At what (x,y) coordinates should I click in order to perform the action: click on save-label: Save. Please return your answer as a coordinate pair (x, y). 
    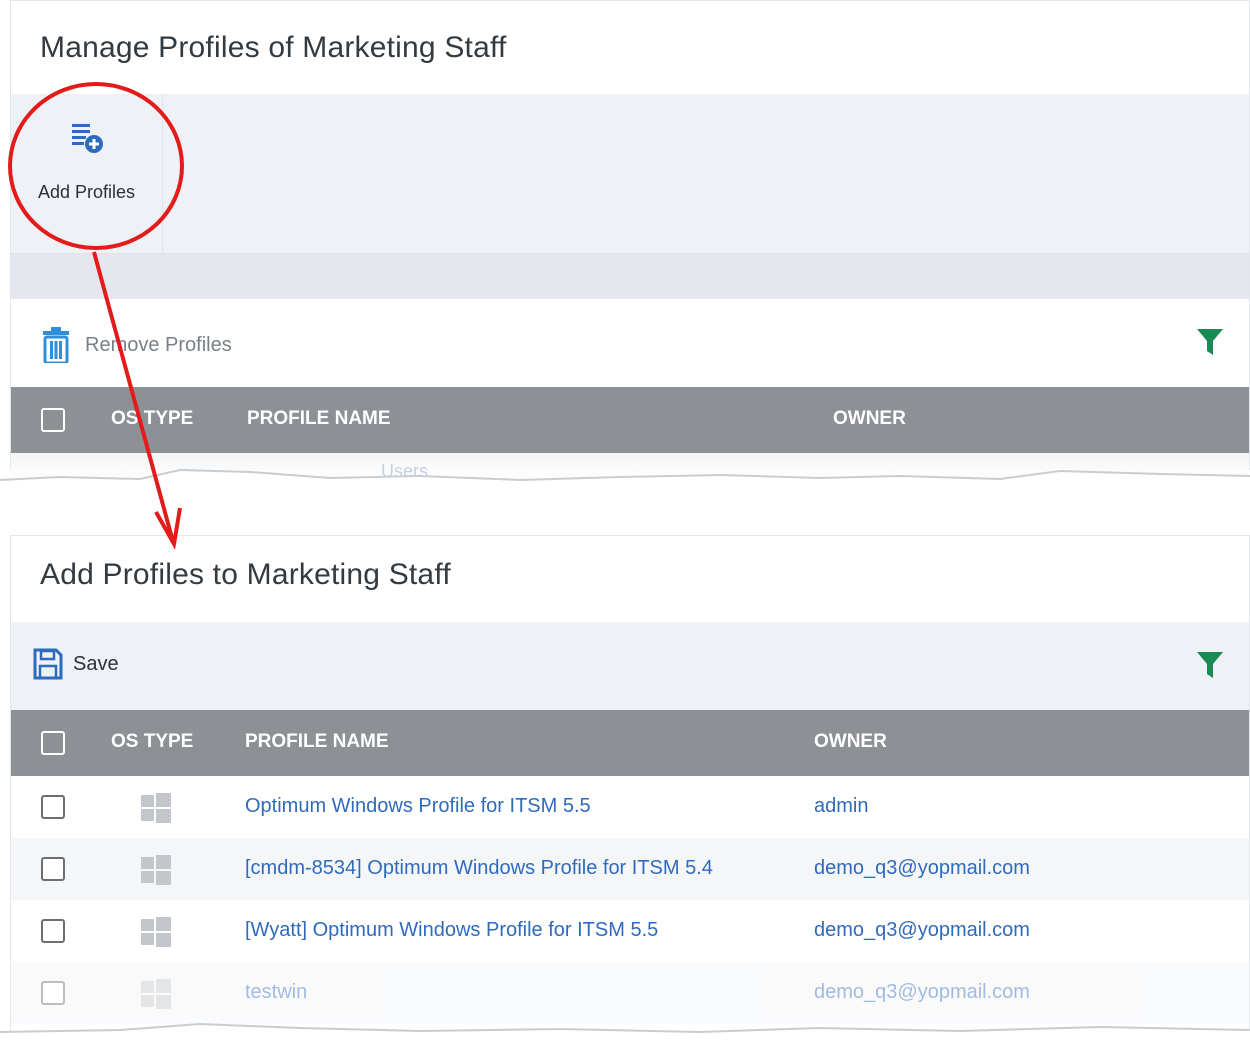
    Looking at the image, I should click on (96, 663).